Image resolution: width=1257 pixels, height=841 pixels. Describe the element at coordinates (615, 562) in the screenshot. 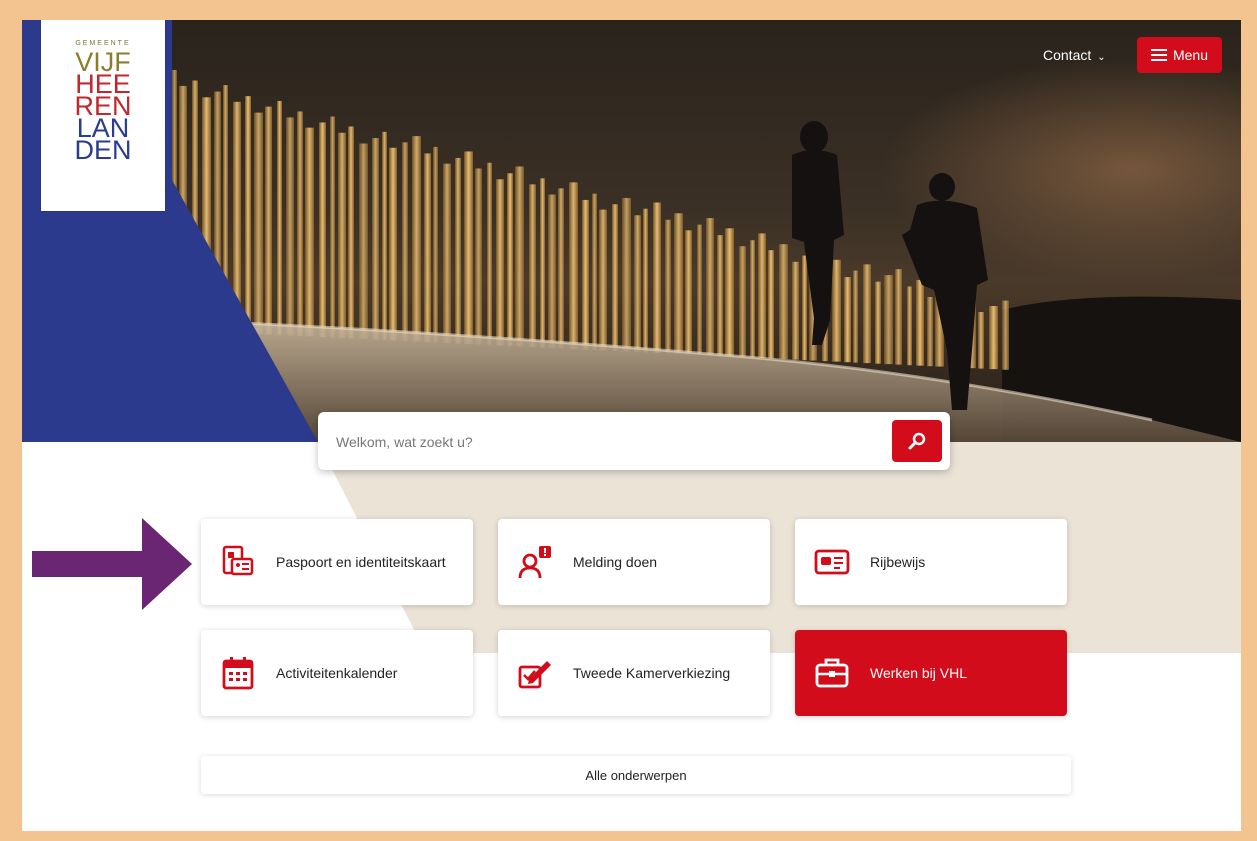

I see `tile-label: Melding doen` at that location.